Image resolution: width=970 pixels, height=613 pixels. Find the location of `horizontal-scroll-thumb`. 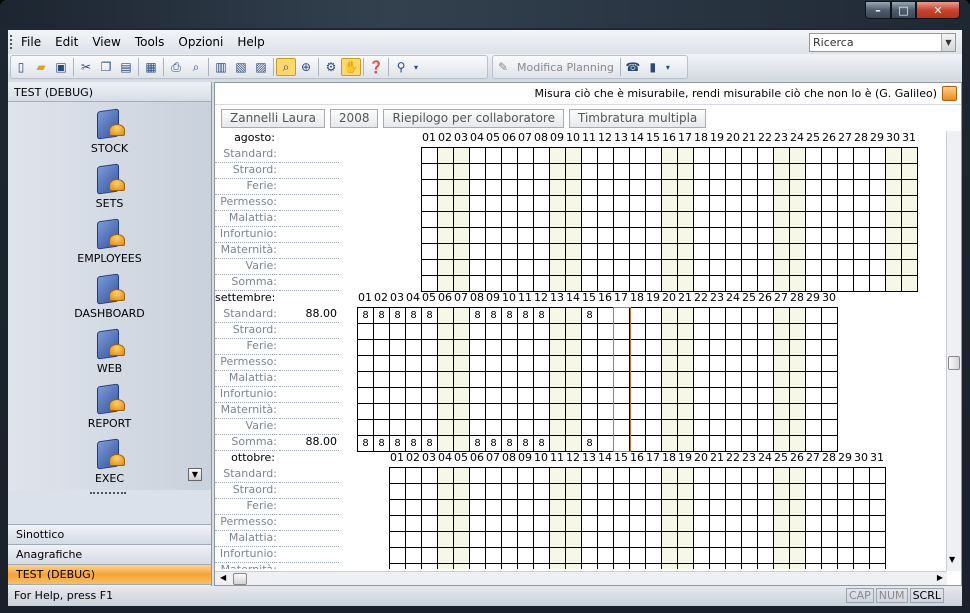

horizontal-scroll-thumb is located at coordinates (240, 579).